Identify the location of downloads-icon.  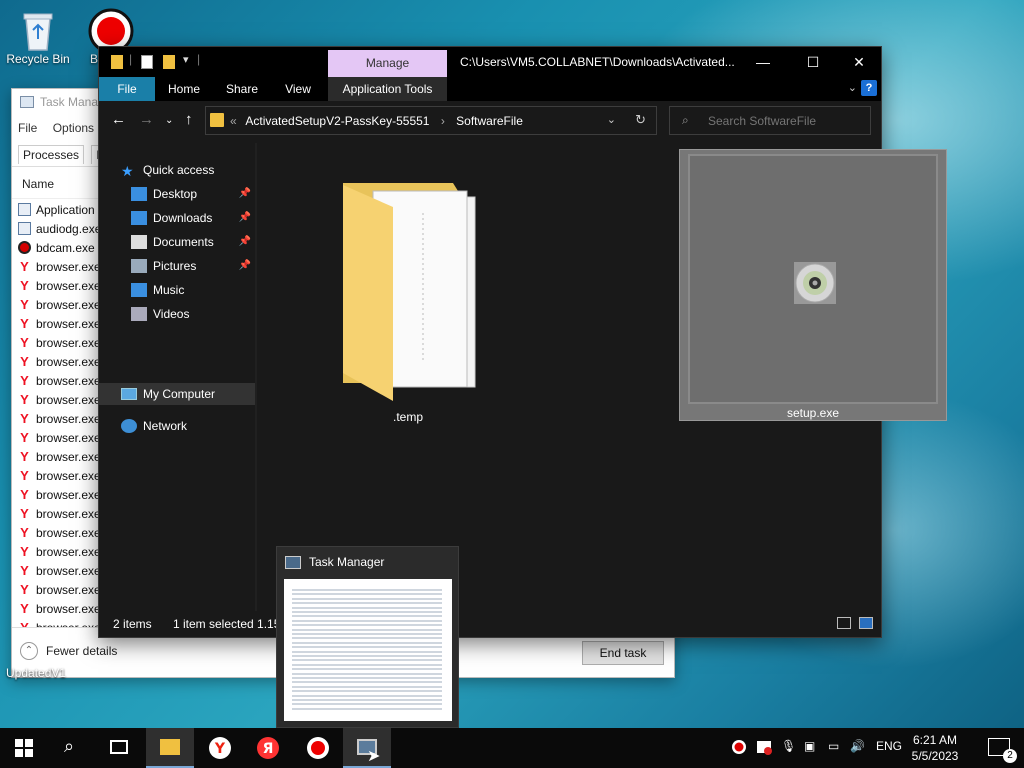
(139, 218).